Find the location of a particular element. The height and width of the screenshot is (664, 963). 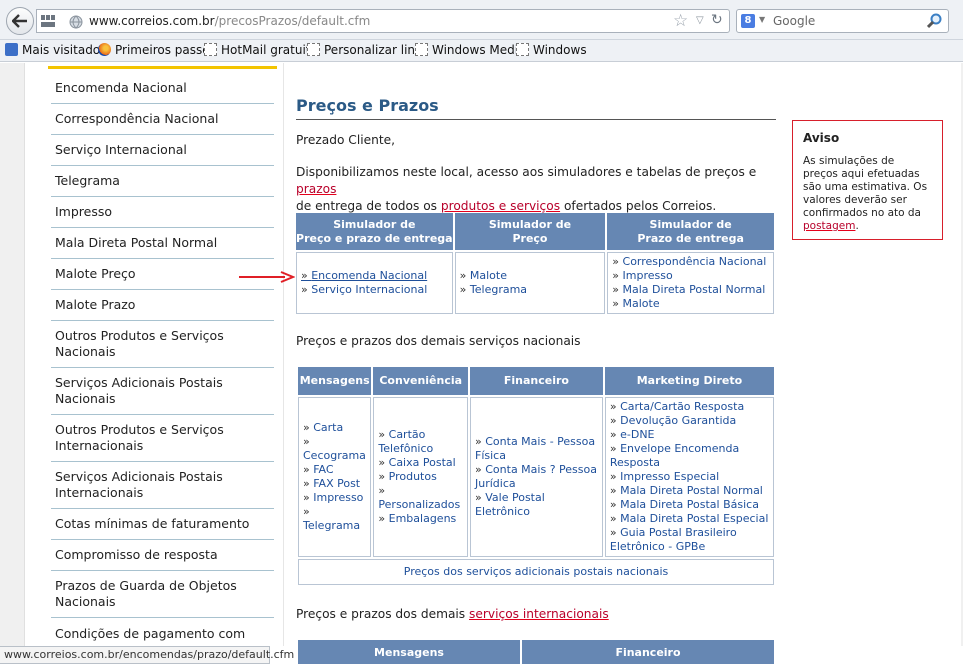

nat-link-fac: FAC is located at coordinates (334, 470).